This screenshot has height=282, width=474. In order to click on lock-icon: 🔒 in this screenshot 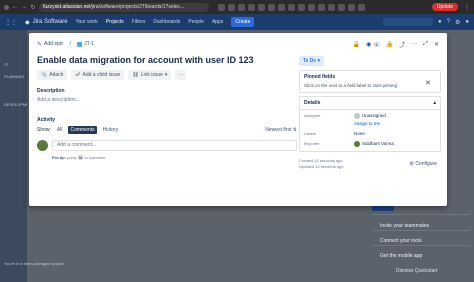, I will do `click(356, 44)`.